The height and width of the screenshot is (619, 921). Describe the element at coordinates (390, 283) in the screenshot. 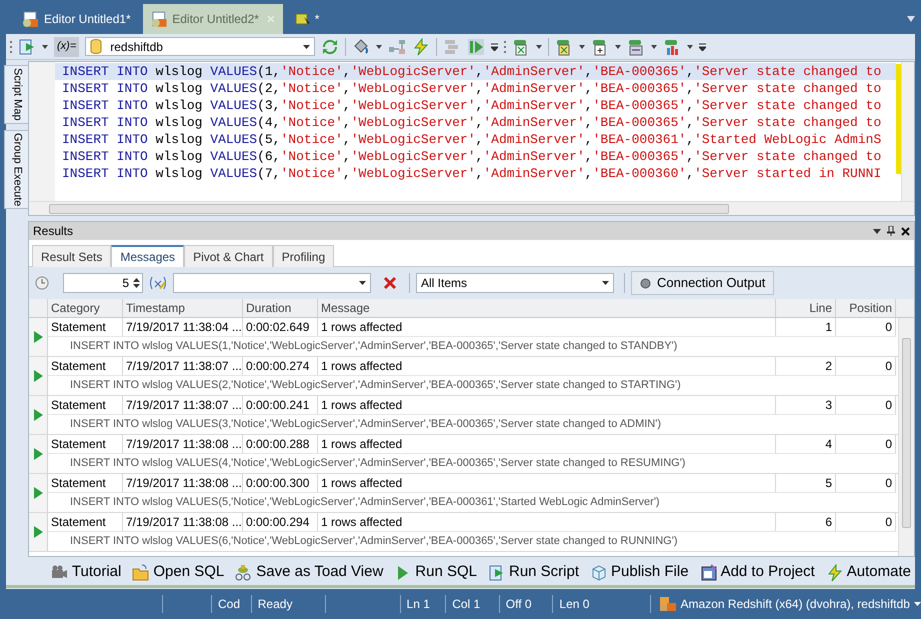

I see `clear-icon` at that location.